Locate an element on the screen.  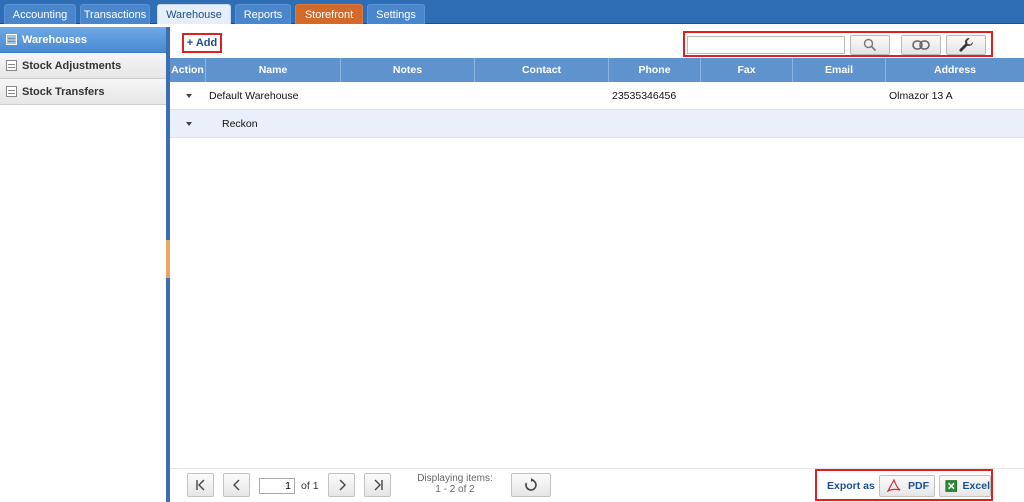
warehouse-icon is located at coordinates (11, 39).